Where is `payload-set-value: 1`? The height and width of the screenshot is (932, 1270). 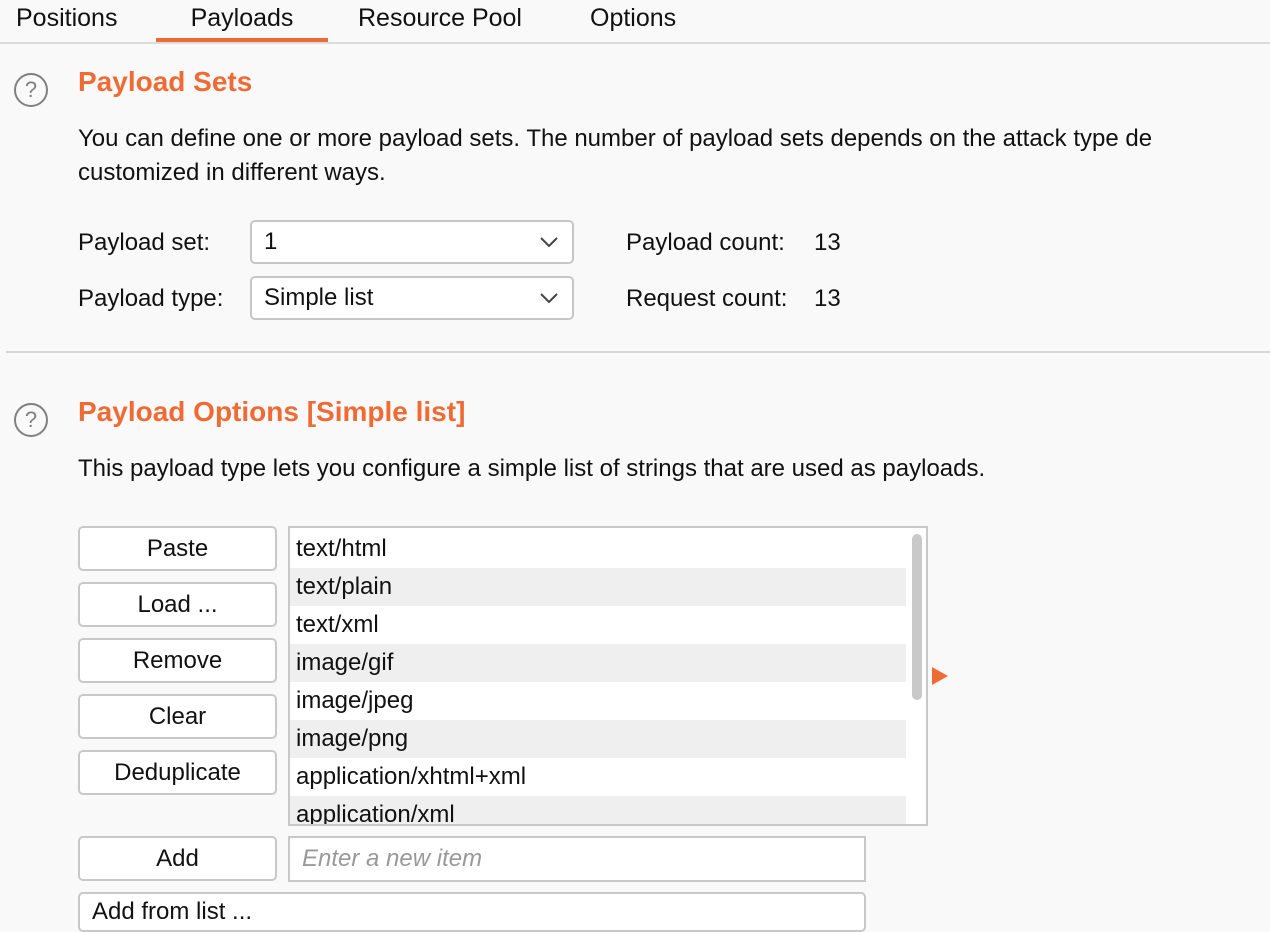 payload-set-value: 1 is located at coordinates (271, 241).